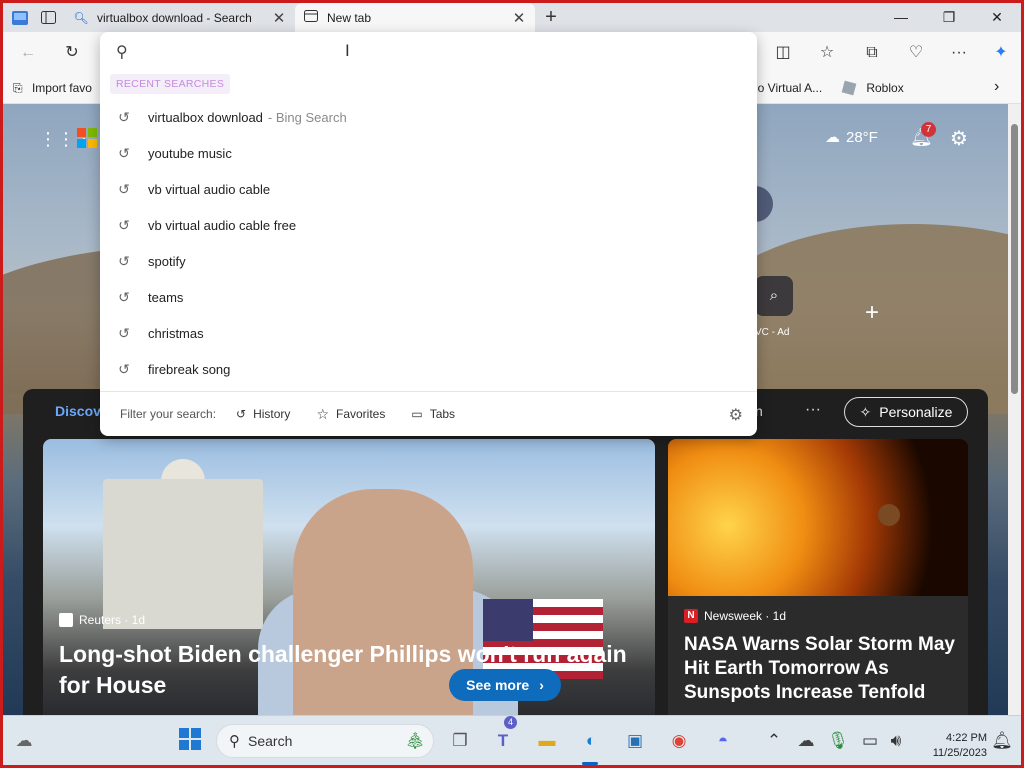 The height and width of the screenshot is (768, 1024). I want to click on clock-date: 11/25/2023, so click(959, 753).